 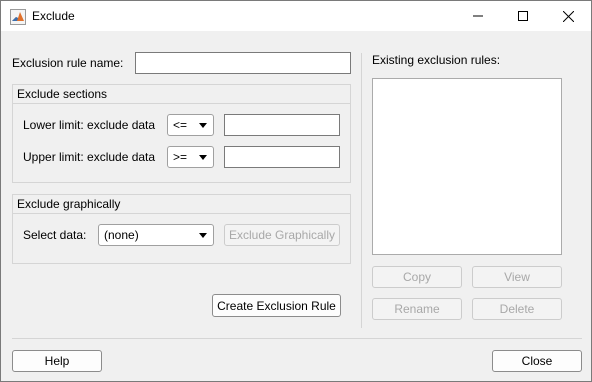 What do you see at coordinates (18, 17) in the screenshot?
I see `matlab-membrane-icon` at bounding box center [18, 17].